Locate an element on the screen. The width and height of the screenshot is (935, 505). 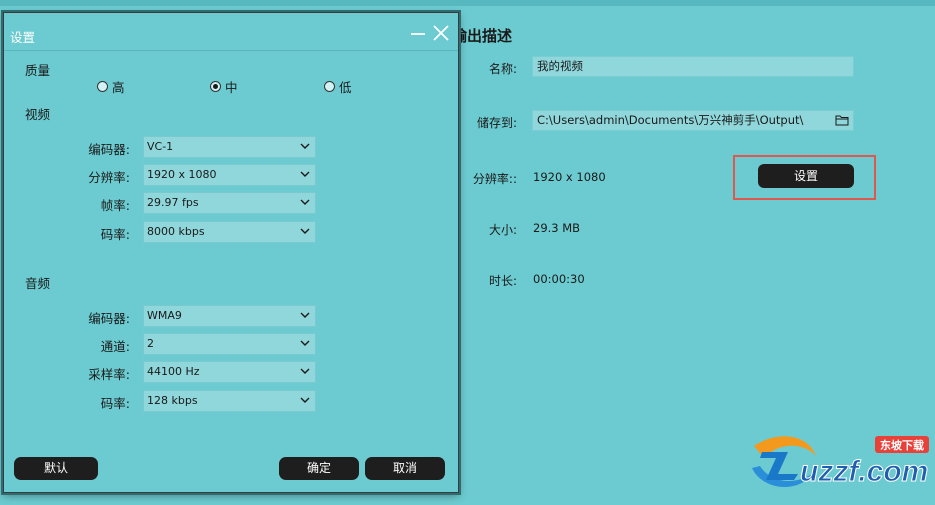
radio-circle-selected is located at coordinates (215, 86).